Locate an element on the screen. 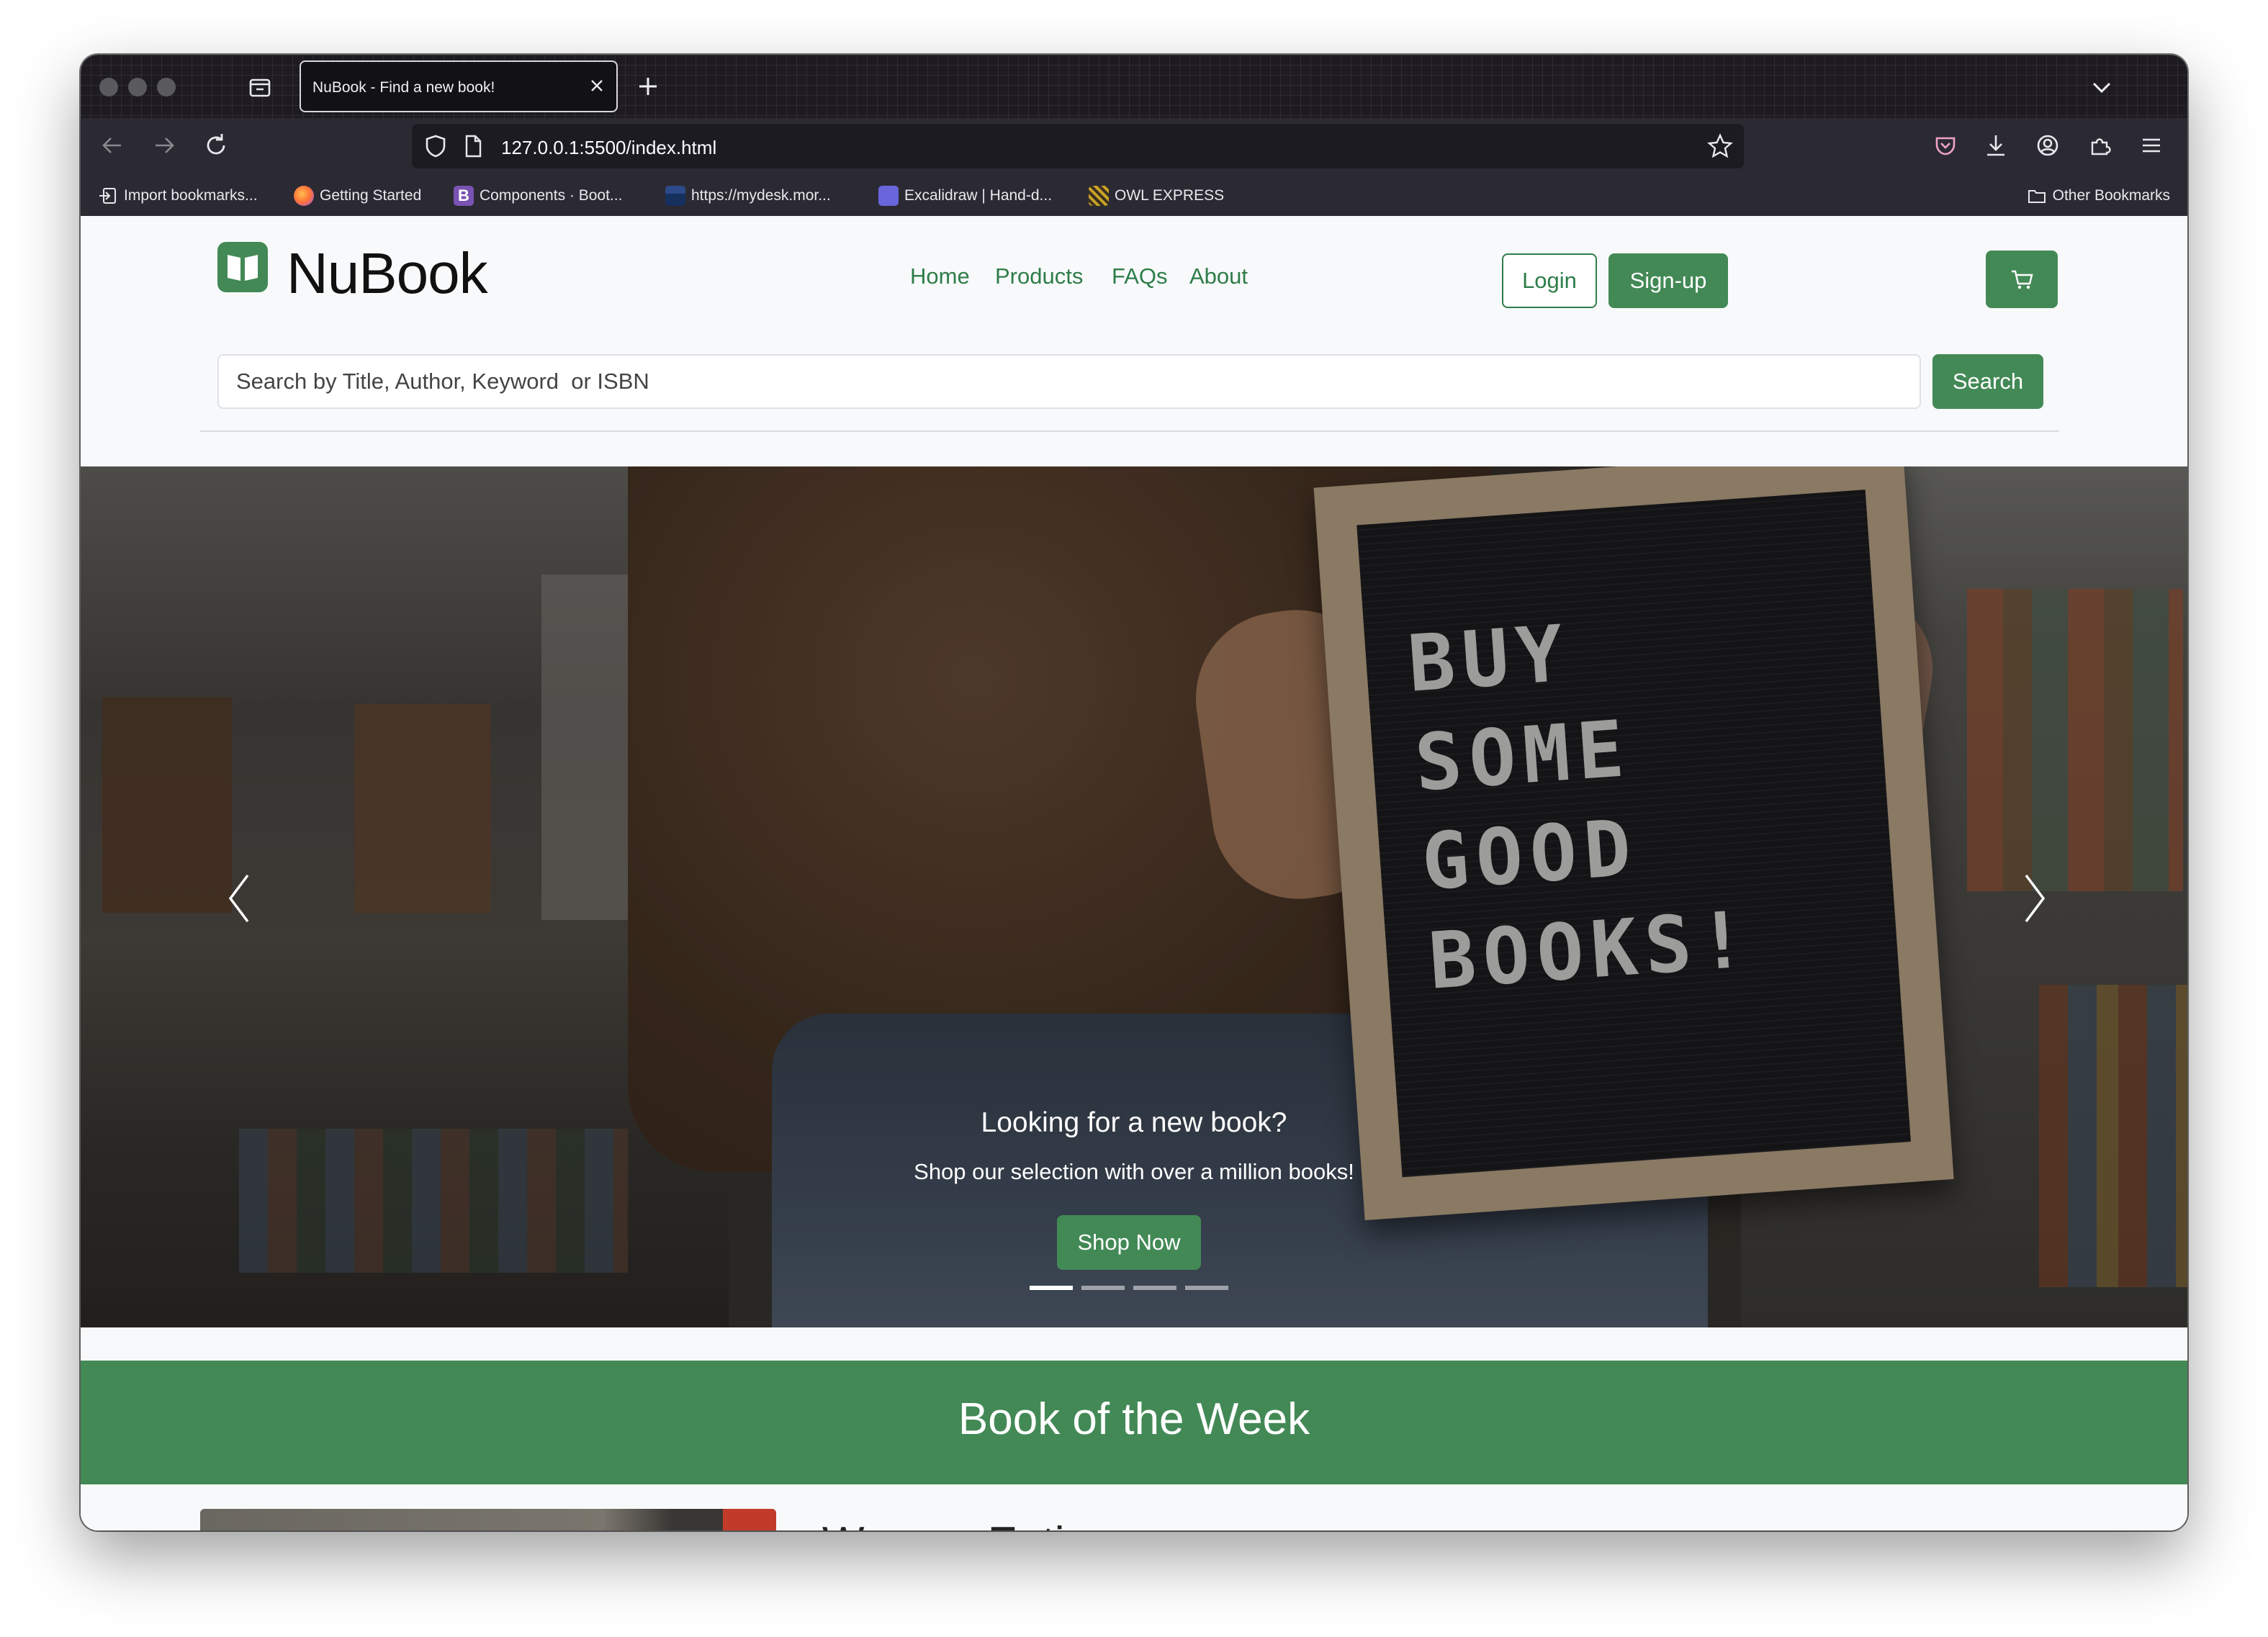 This screenshot has height=1637, width=2268. import-icon is located at coordinates (107, 196).